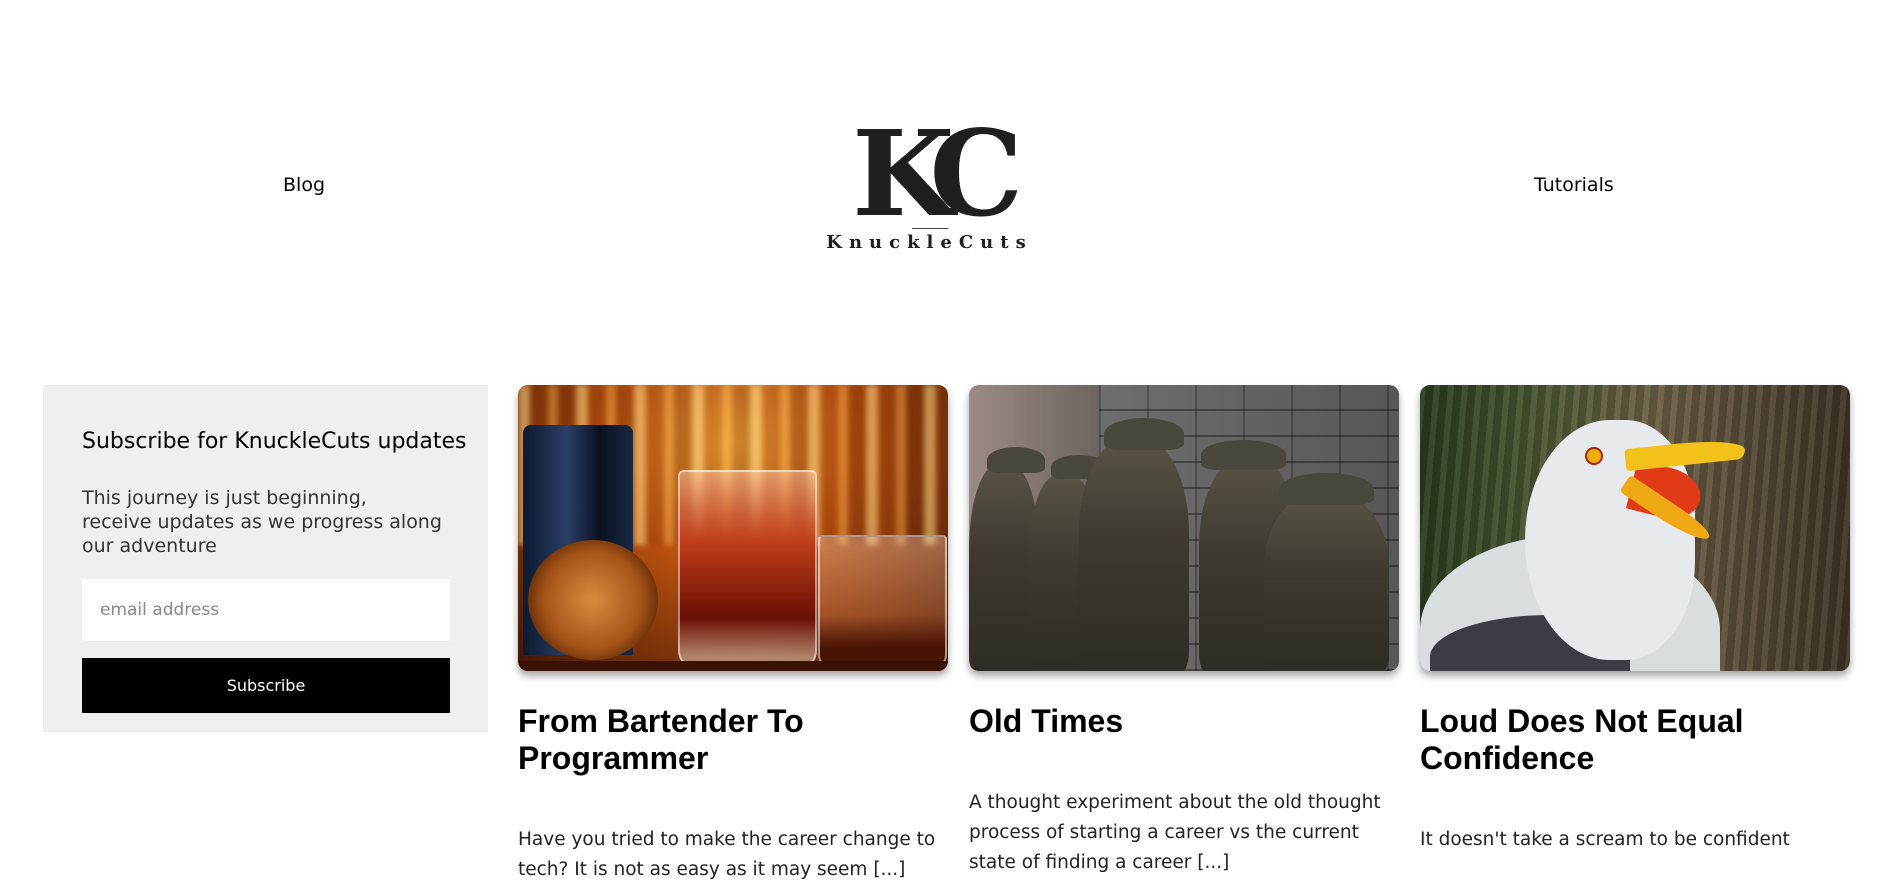 Image resolution: width=1886 pixels, height=885 pixels. What do you see at coordinates (733, 740) in the screenshot?
I see `post-title: From Bartender To Programmer` at bounding box center [733, 740].